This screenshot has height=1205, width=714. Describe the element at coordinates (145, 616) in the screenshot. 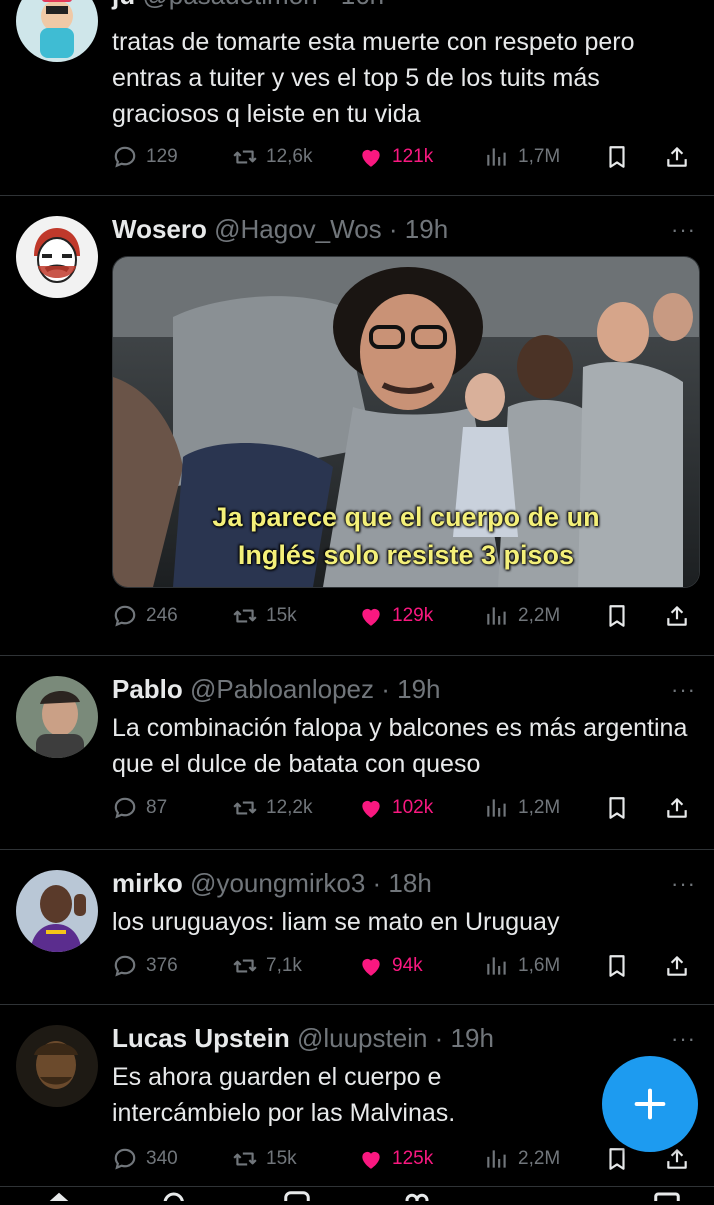

I see `reply-button: 246` at that location.